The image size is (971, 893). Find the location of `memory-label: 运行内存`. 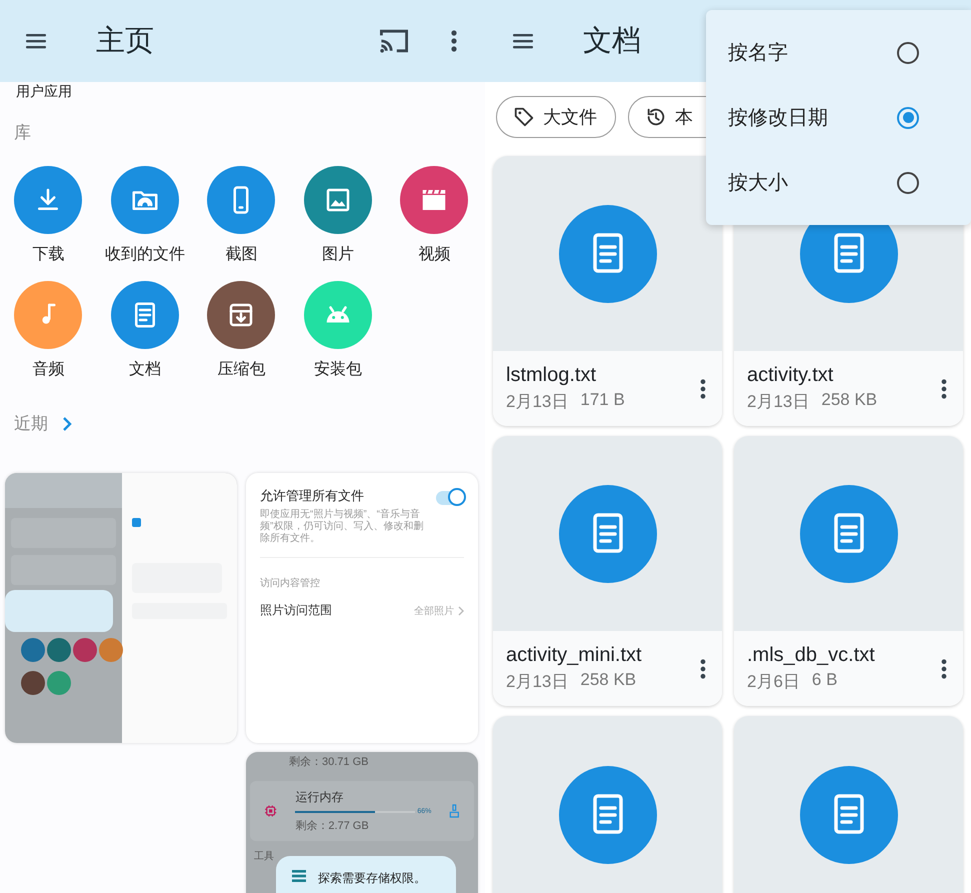

memory-label: 运行内存 is located at coordinates (319, 797).